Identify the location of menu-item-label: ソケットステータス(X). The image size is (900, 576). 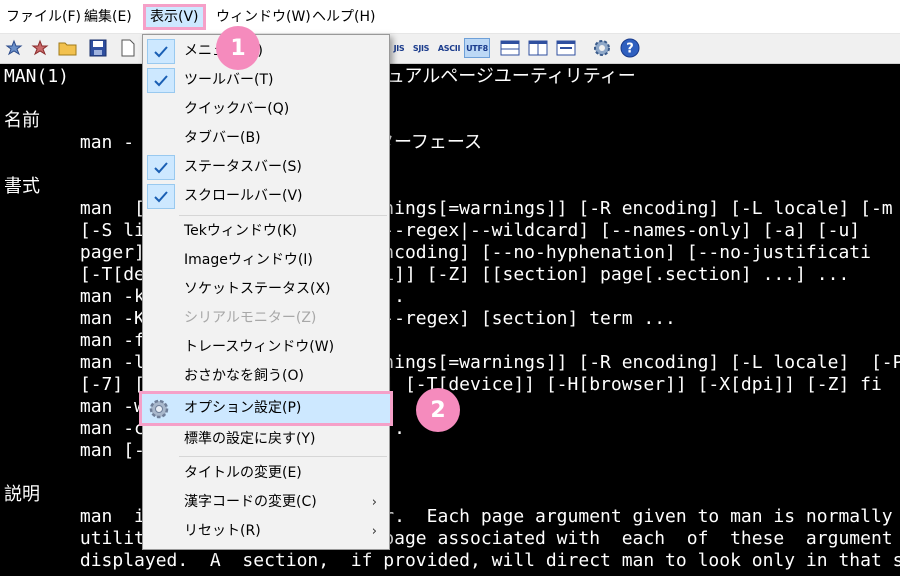
(257, 289).